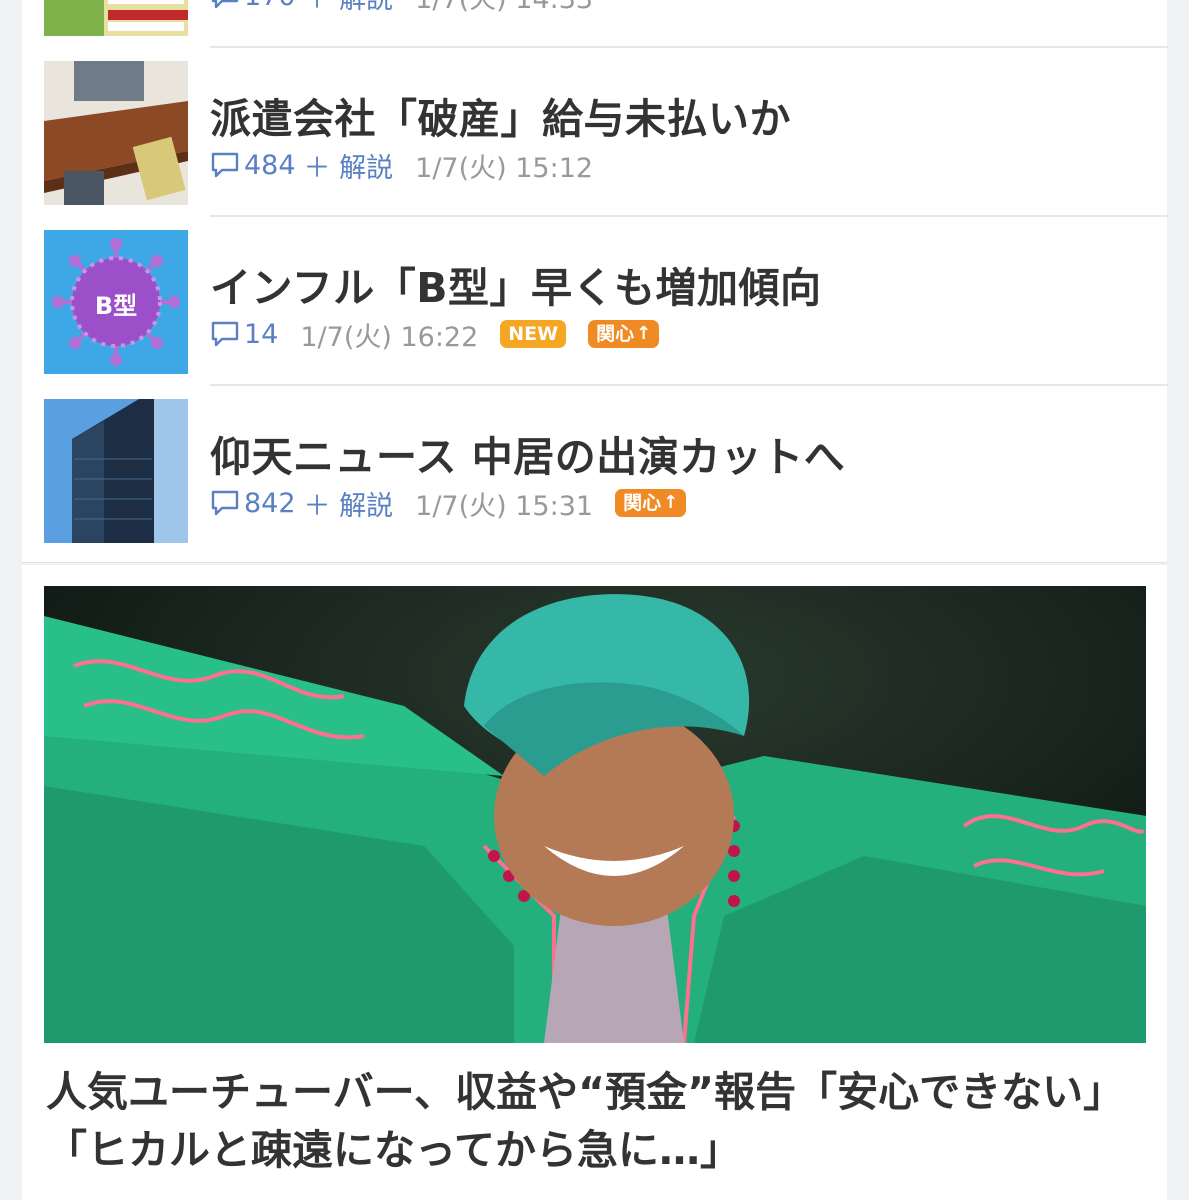 Image resolution: width=1189 pixels, height=1200 pixels. I want to click on comment-count: 484, so click(270, 165).